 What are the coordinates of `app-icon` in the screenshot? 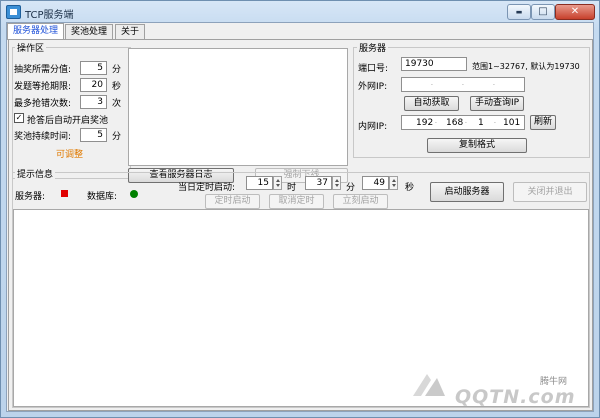 It's located at (13, 12).